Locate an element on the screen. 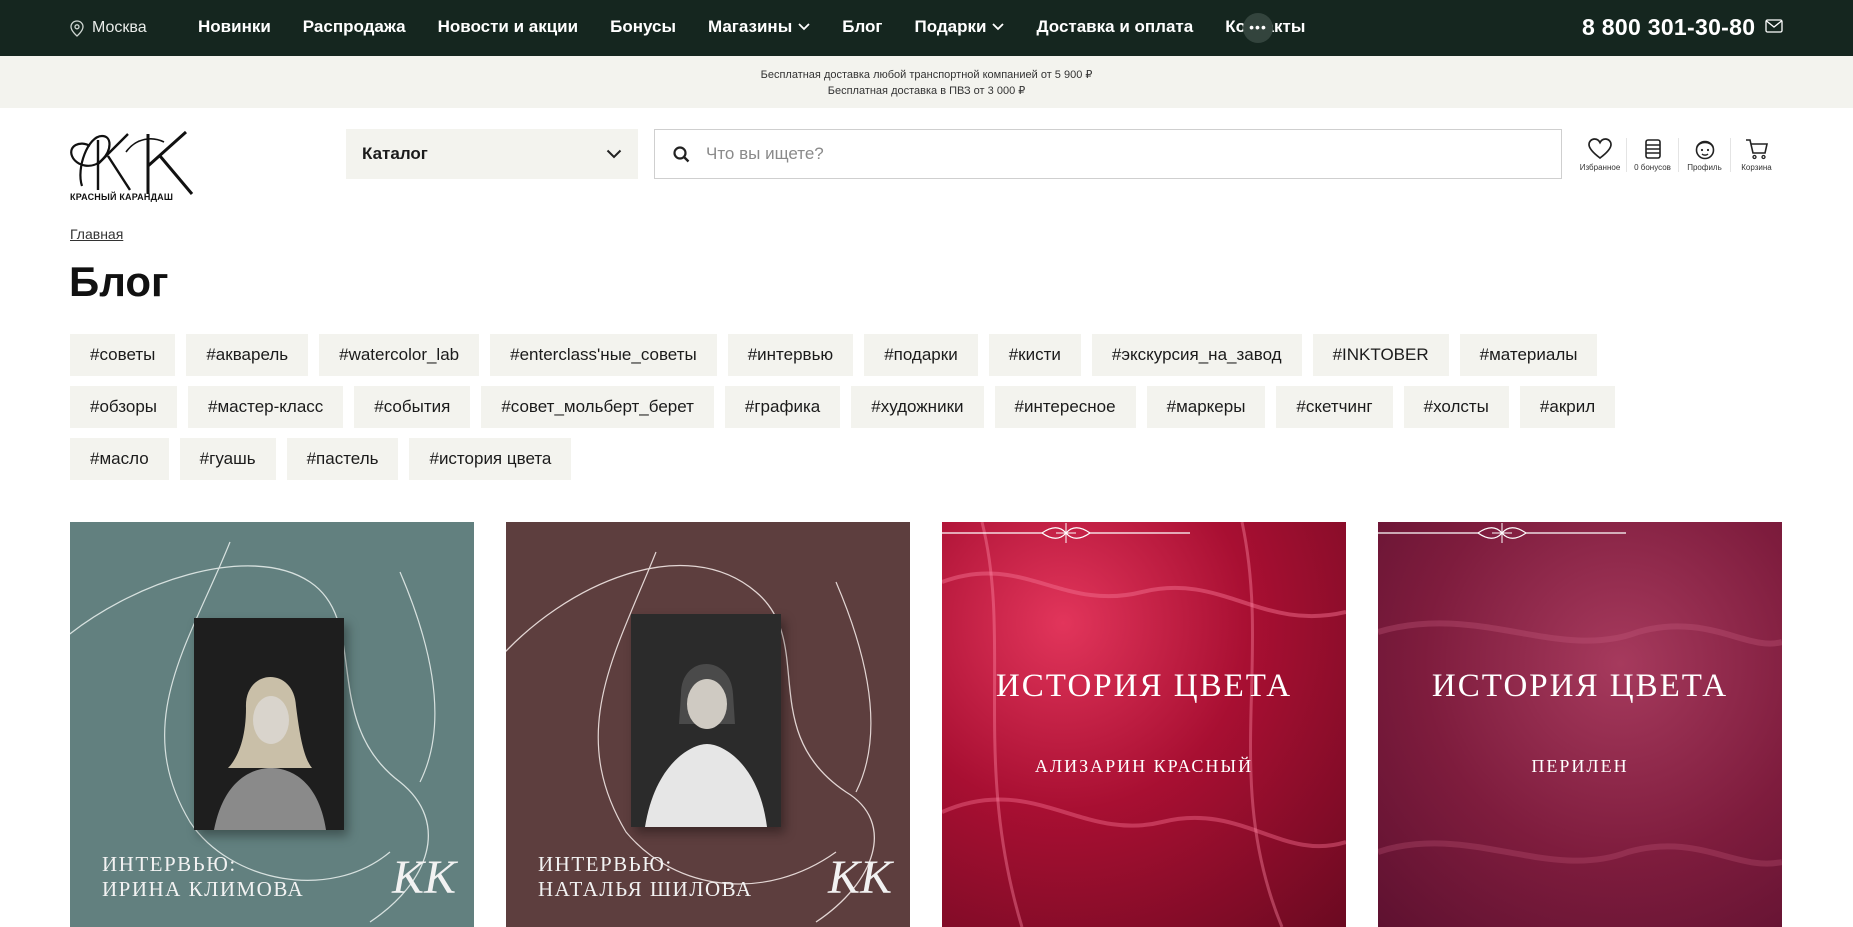 The height and width of the screenshot is (927, 1853). page-title: Блог is located at coordinates (119, 281).